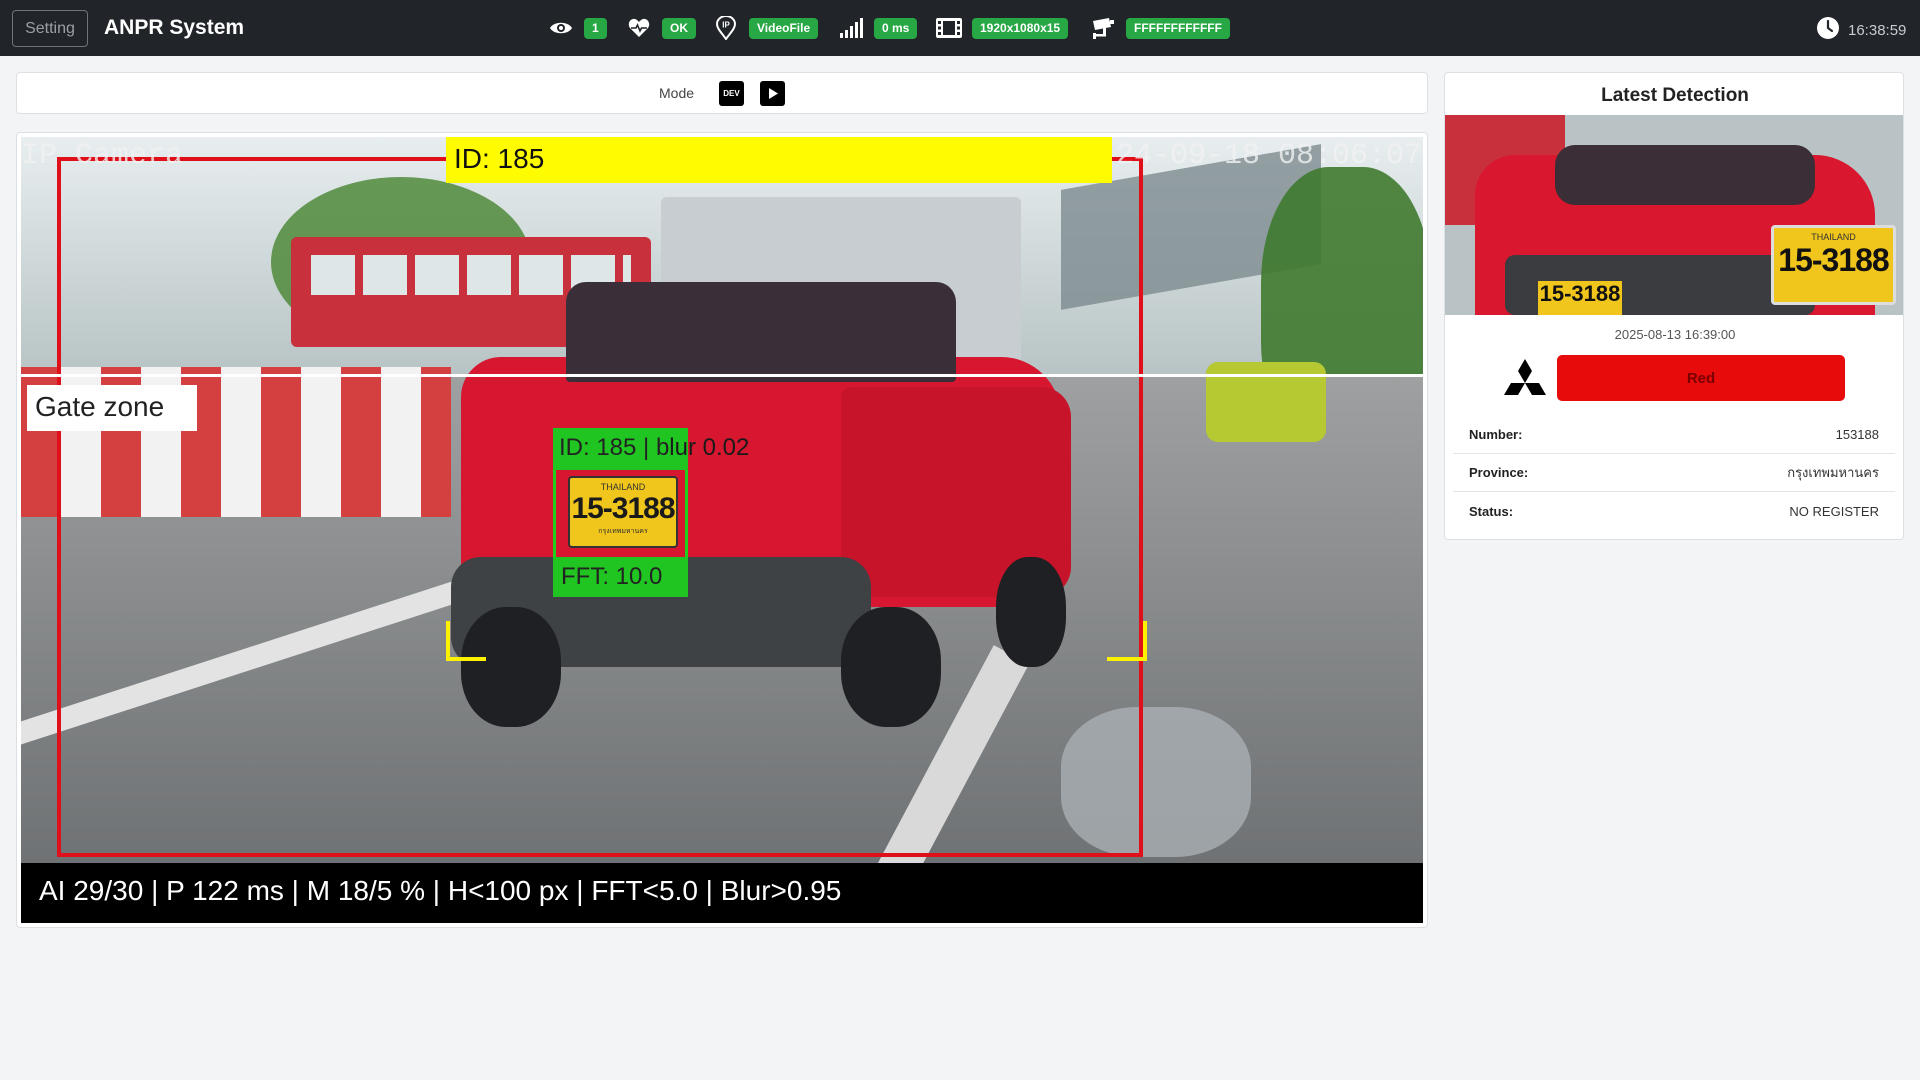 The width and height of the screenshot is (1920, 1080). I want to click on film-icon, so click(949, 28).